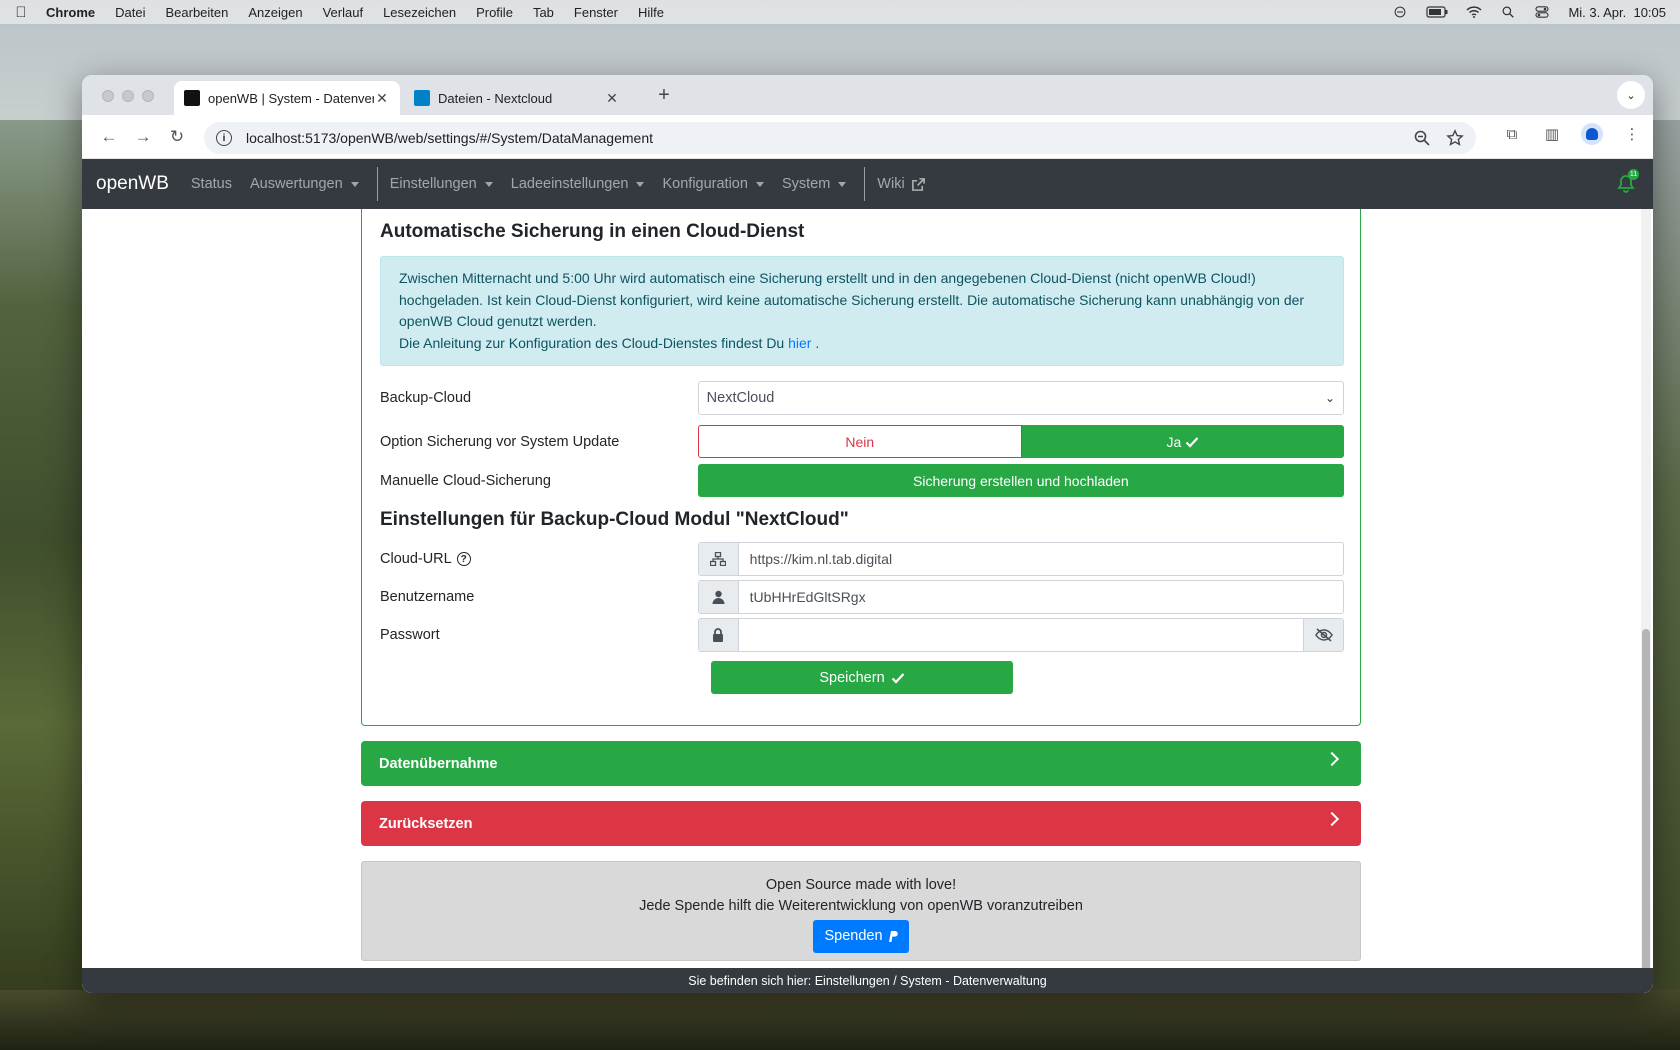 This screenshot has width=1680, height=1050. What do you see at coordinates (799, 343) in the screenshot?
I see `instructions-link: hier` at bounding box center [799, 343].